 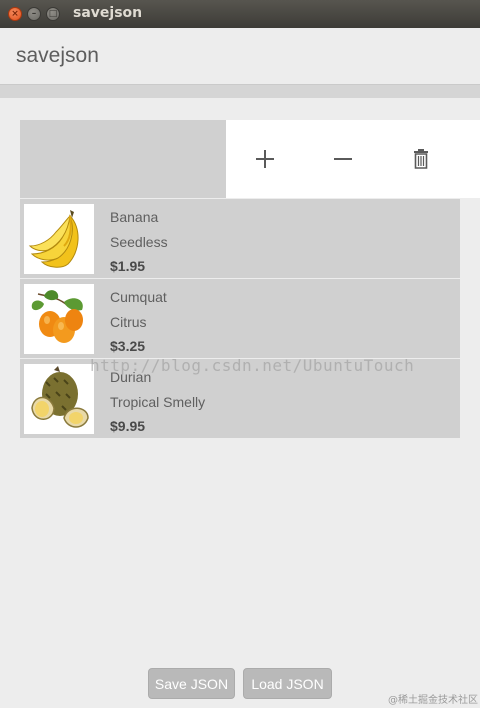 What do you see at coordinates (128, 266) in the screenshot?
I see `item-price: $1.95` at bounding box center [128, 266].